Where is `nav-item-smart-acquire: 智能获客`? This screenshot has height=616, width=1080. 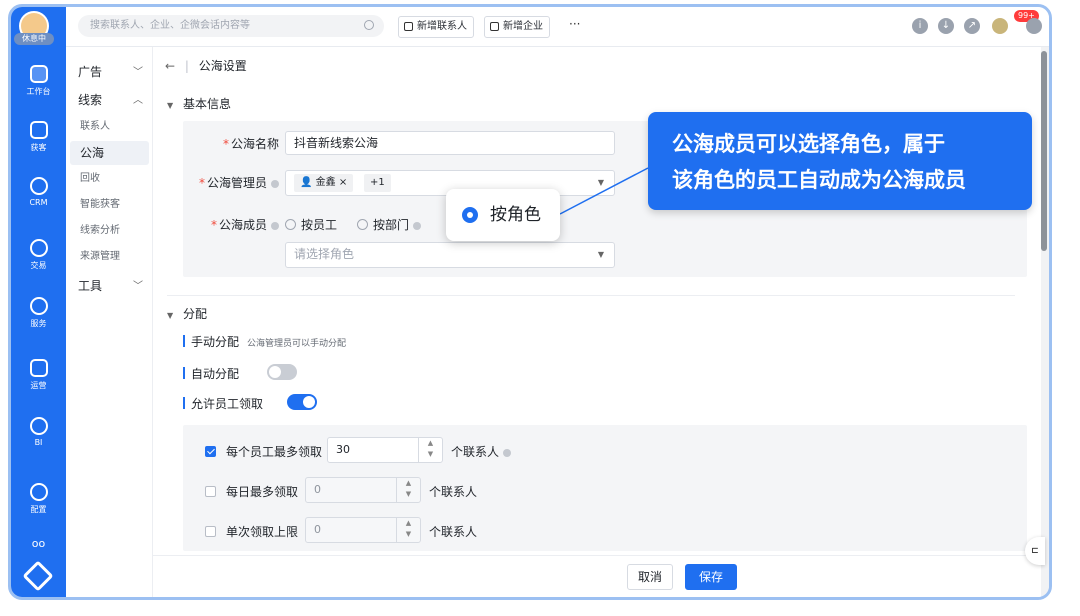
nav-item-smart-acquire: 智能获客 is located at coordinates (109, 205).